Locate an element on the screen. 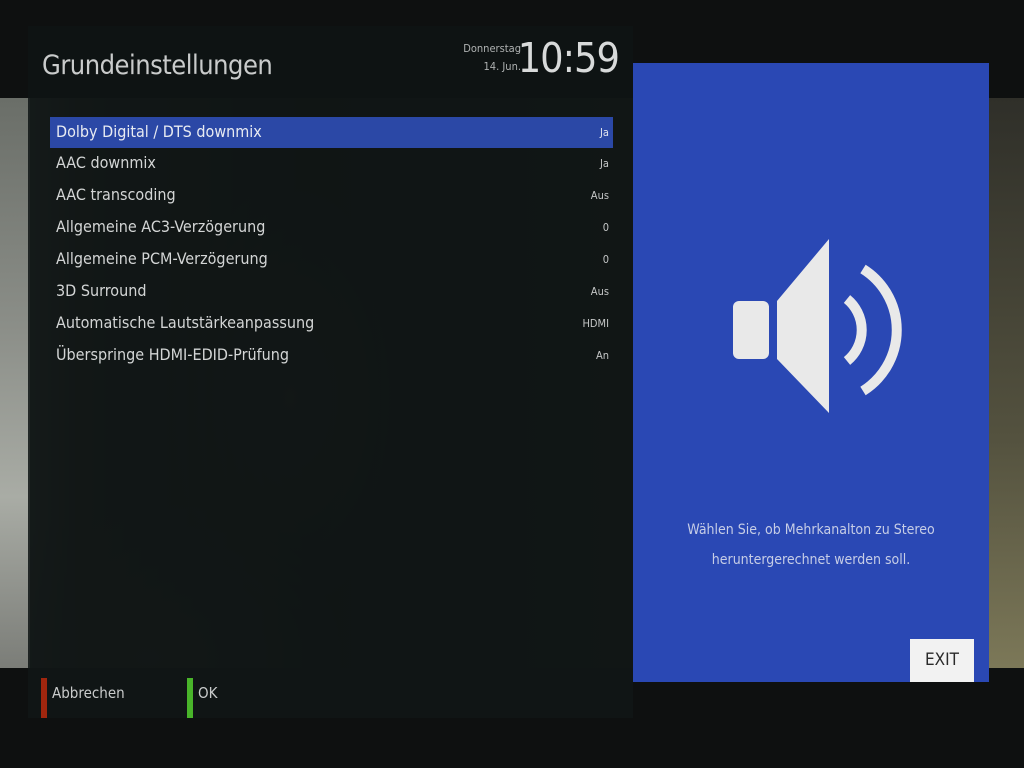 The image size is (1024, 768). setting-row-aac-downmix: AAC downmix Ja is located at coordinates (331, 164).